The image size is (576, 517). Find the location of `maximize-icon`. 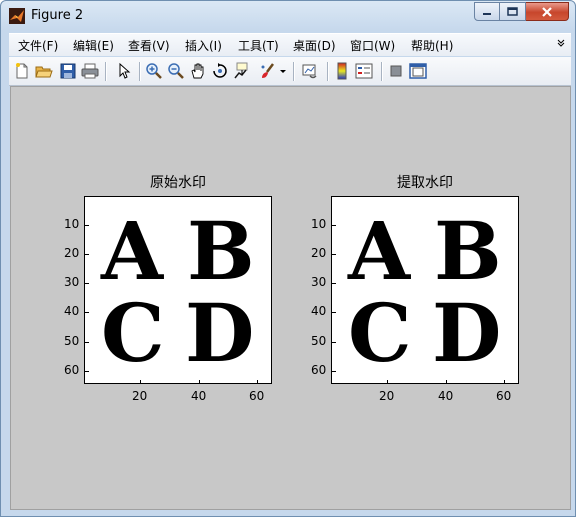

maximize-icon is located at coordinates (512, 11).